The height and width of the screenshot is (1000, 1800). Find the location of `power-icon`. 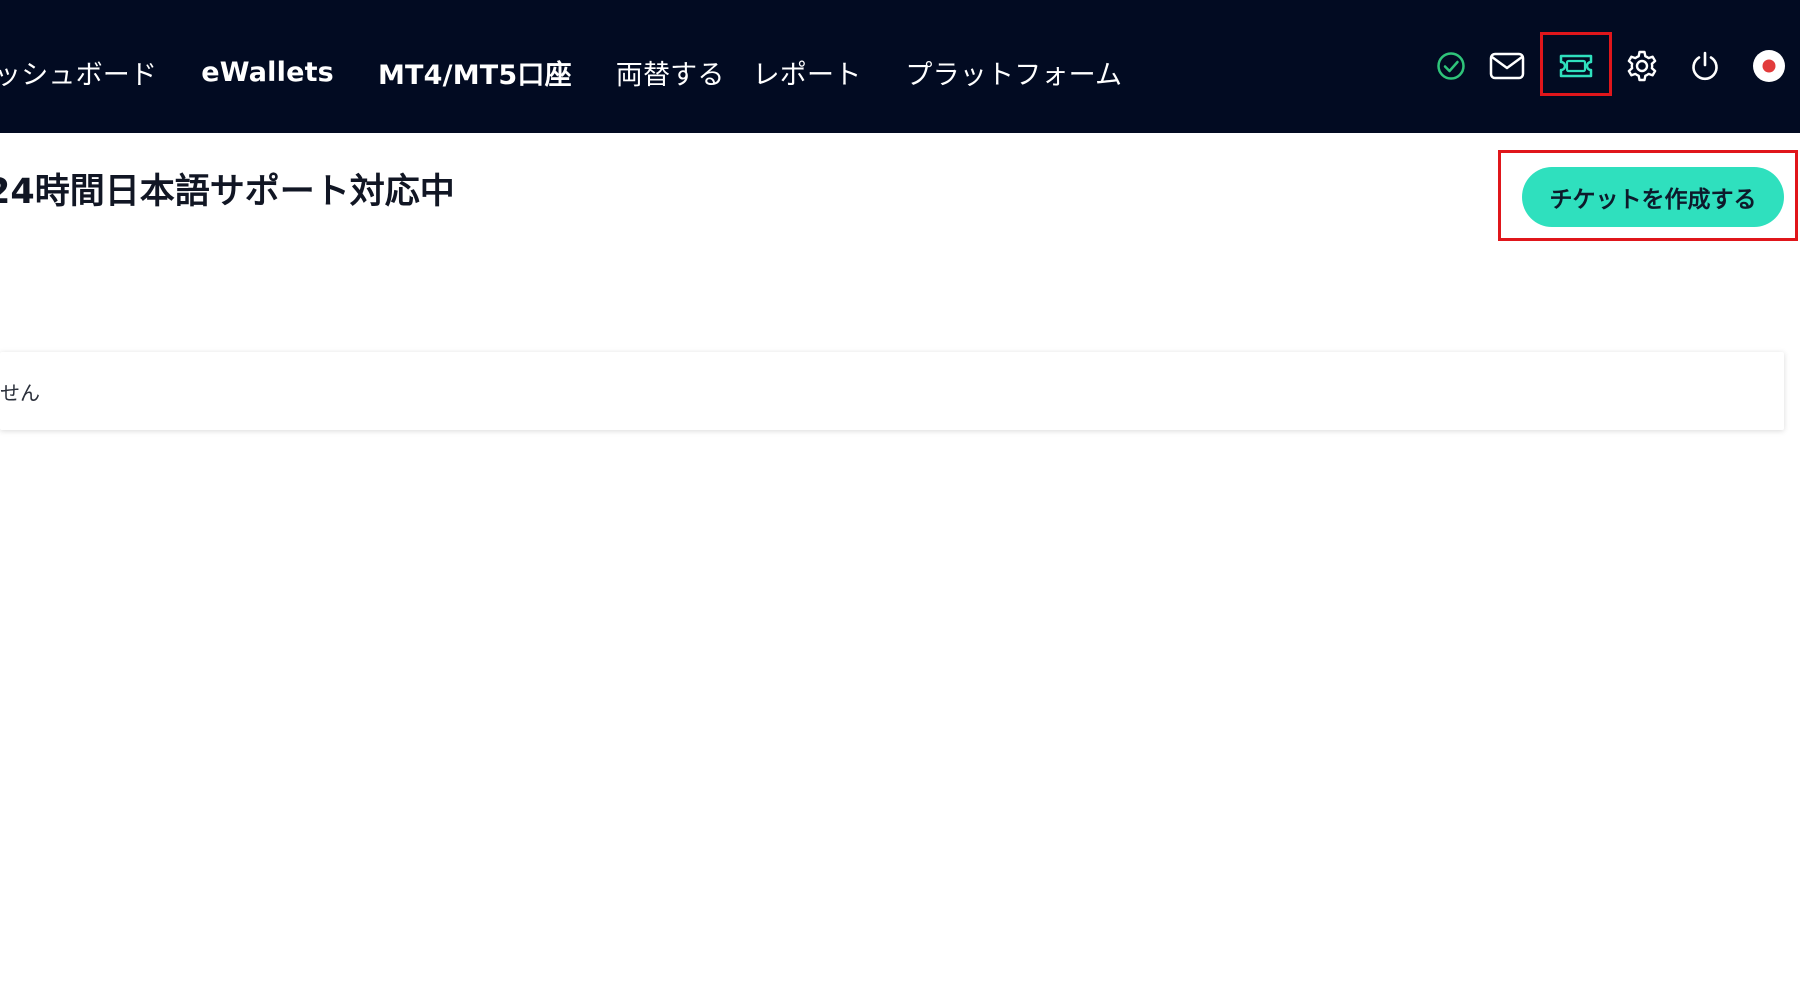

power-icon is located at coordinates (1705, 66).